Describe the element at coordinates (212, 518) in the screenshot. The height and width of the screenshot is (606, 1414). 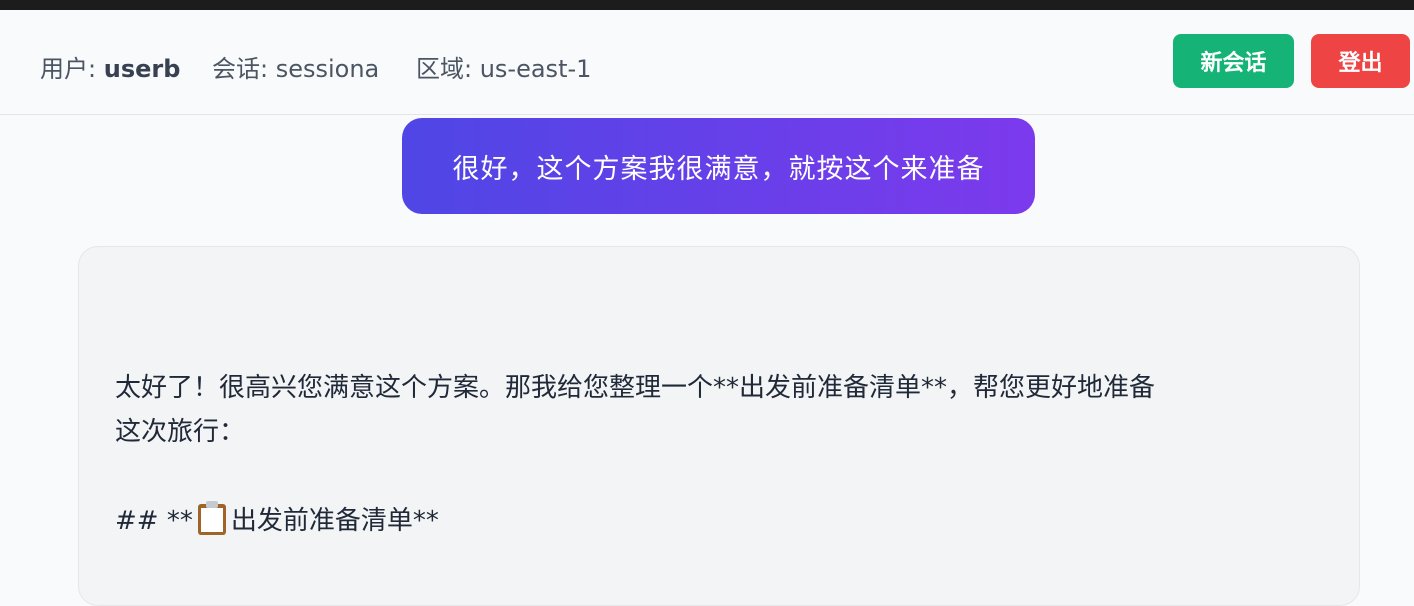
I see `clipboard-icon` at that location.